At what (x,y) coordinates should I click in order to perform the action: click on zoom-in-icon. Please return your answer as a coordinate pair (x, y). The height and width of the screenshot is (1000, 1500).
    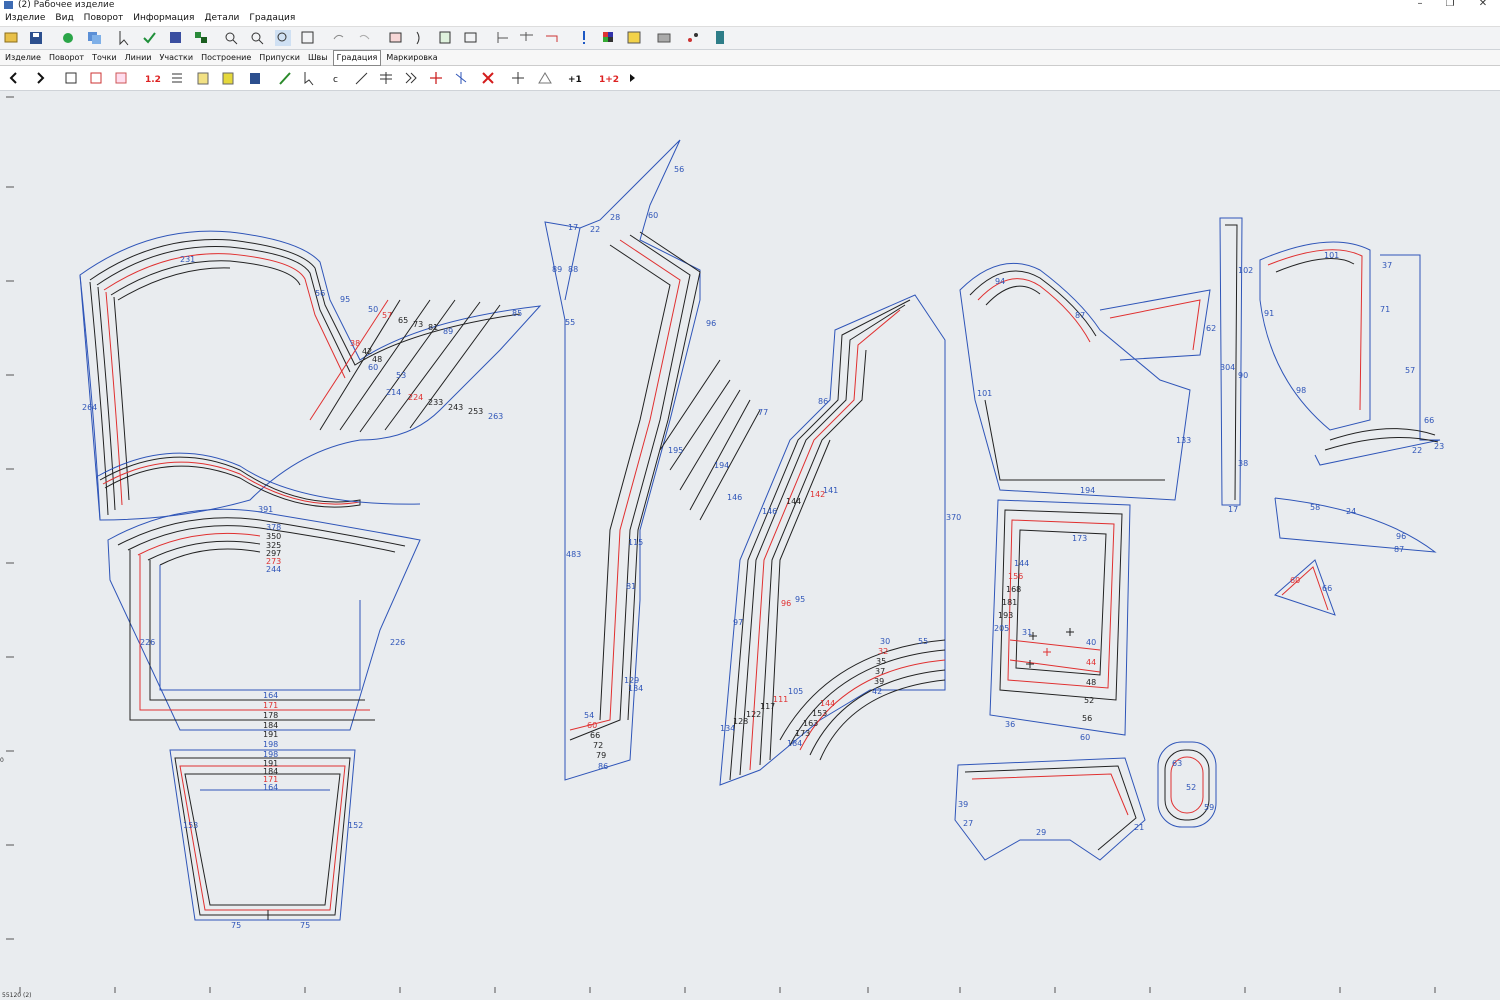
    Looking at the image, I should click on (257, 38).